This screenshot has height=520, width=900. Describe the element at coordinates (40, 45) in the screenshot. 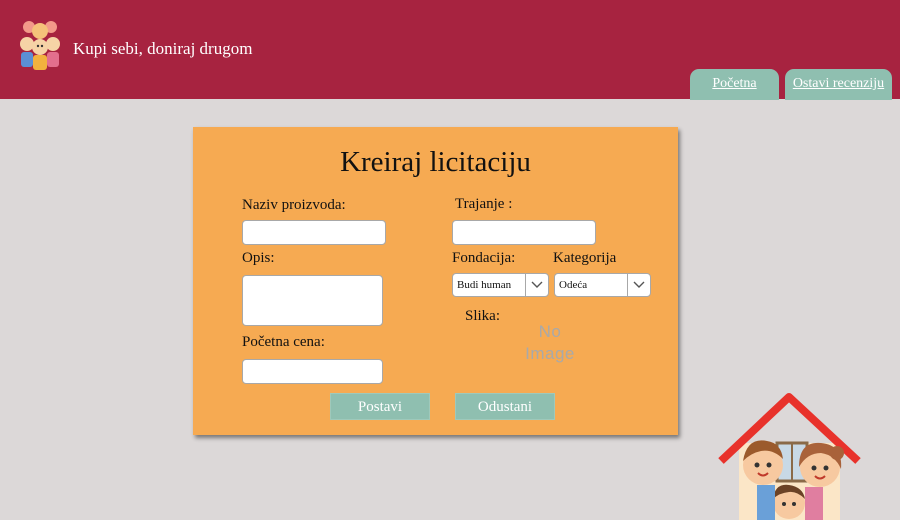

I see `logo-people-icon` at that location.